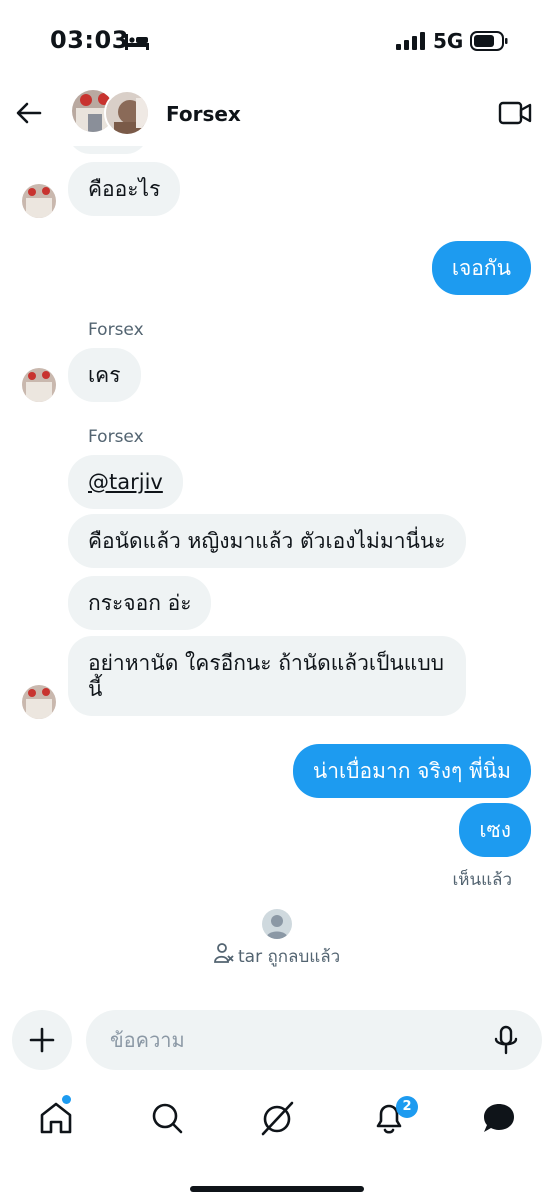  What do you see at coordinates (482, 880) in the screenshot?
I see `seen-indicator: เห็นแล้ว` at bounding box center [482, 880].